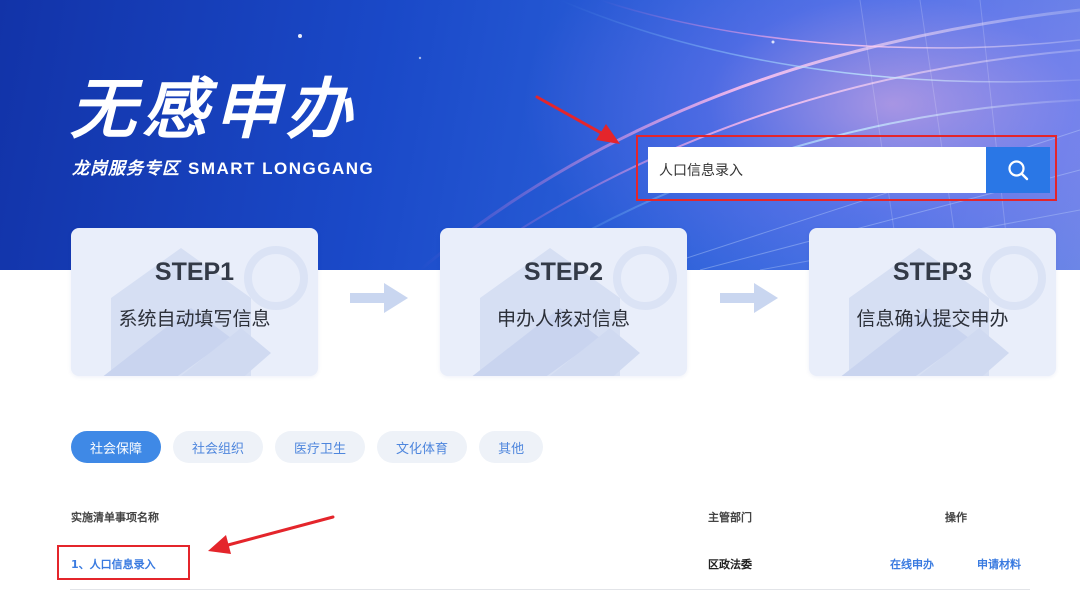 The image size is (1080, 612). I want to click on step-description: 信息确认提交申办, so click(932, 319).